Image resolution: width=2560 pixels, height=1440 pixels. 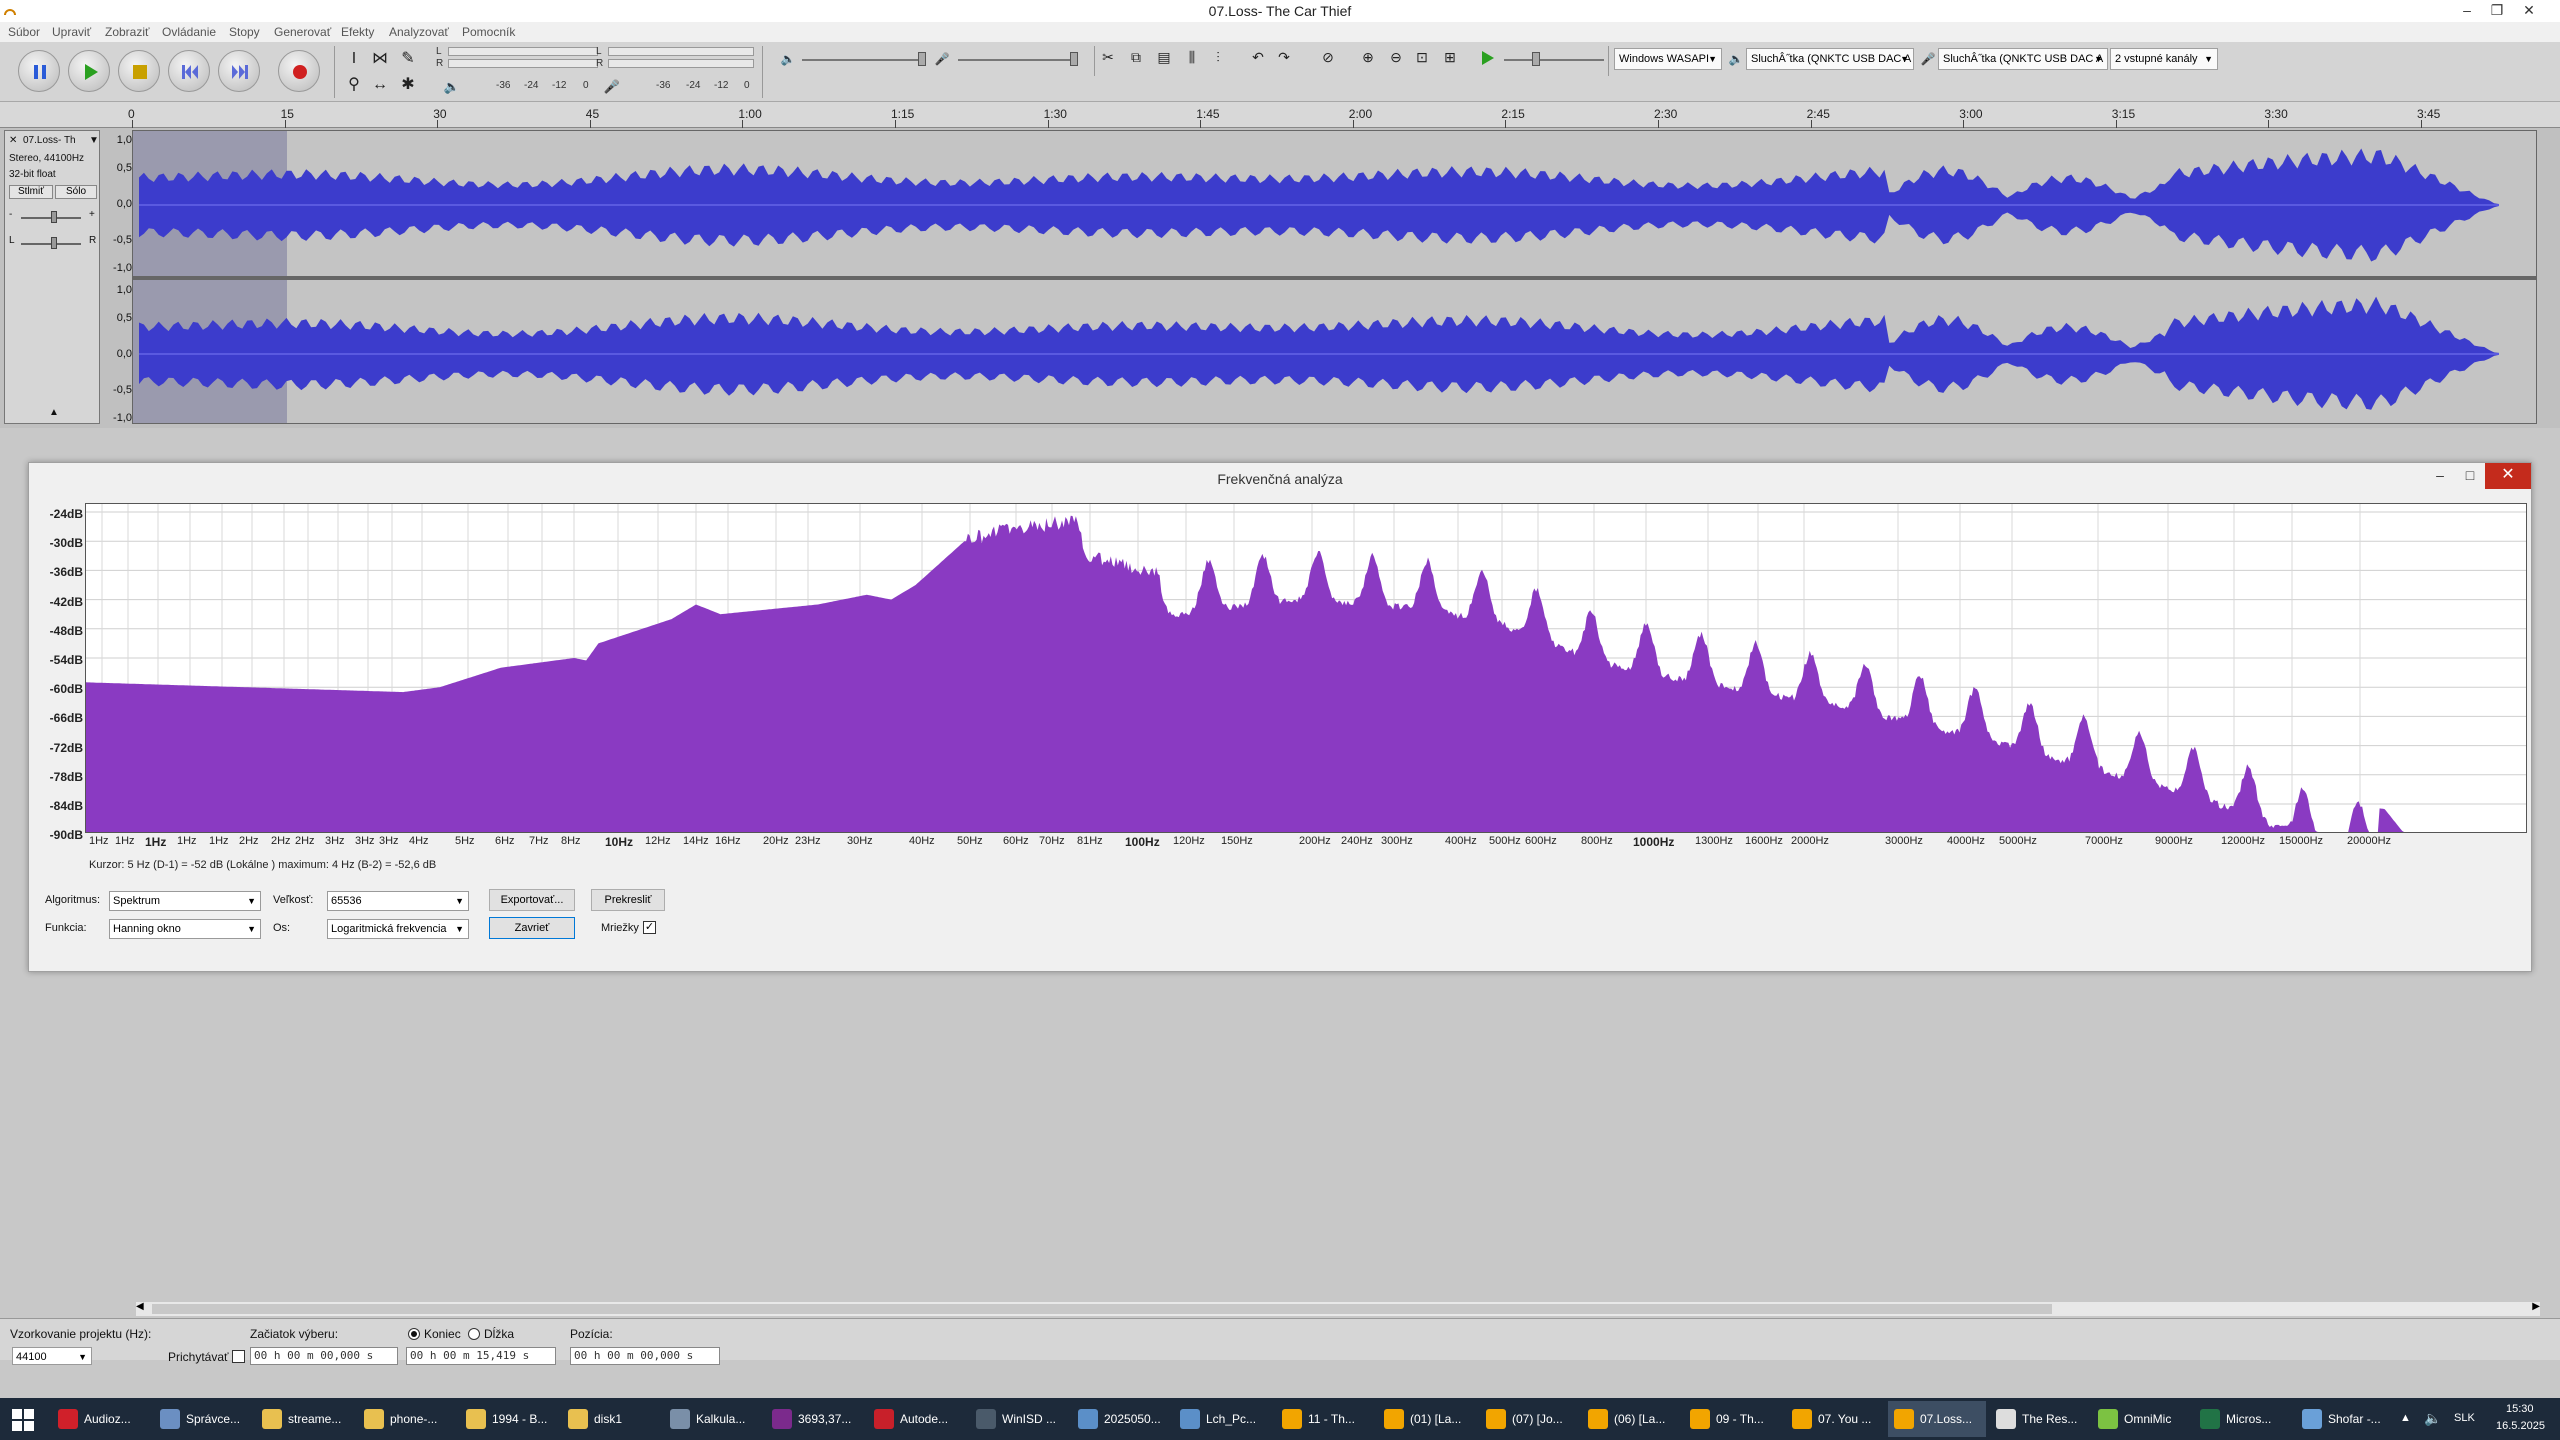 I want to click on minimize-button: –, so click(x=2467, y=11).